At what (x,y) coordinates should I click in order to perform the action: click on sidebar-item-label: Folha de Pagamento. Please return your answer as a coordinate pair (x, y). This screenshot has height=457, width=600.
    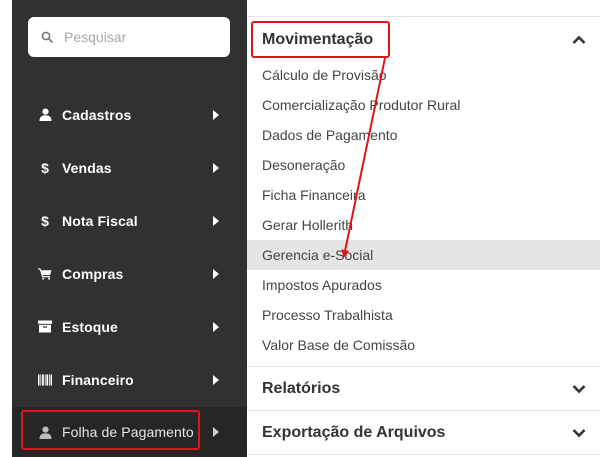
    Looking at the image, I should click on (128, 432).